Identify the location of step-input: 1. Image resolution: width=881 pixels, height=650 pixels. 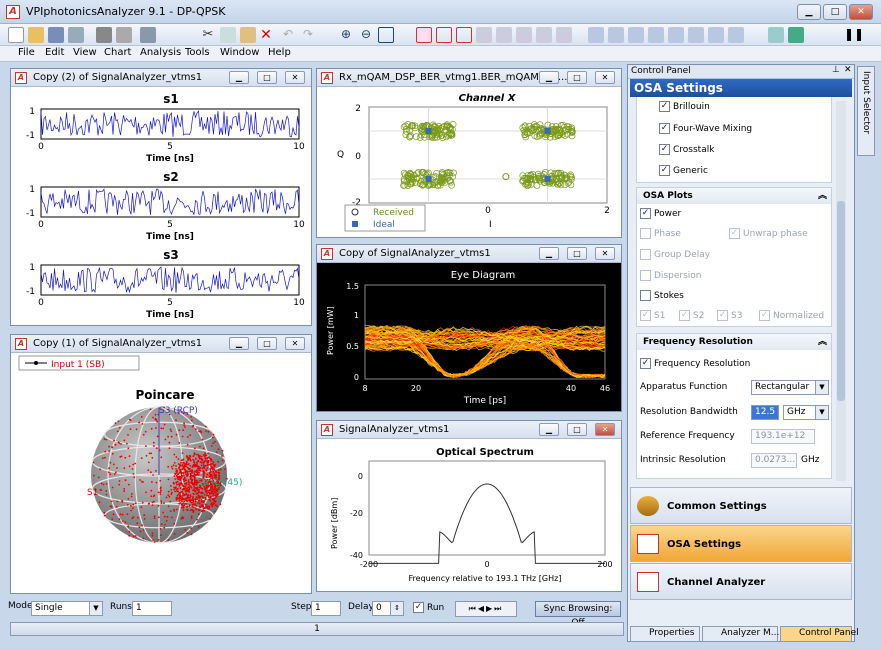
(326, 608).